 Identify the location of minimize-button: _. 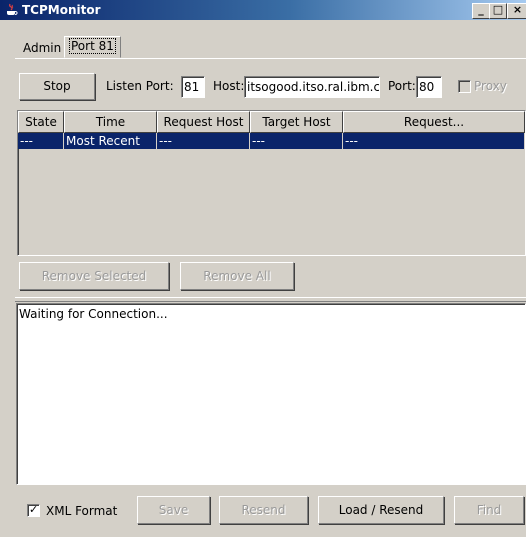
(481, 11).